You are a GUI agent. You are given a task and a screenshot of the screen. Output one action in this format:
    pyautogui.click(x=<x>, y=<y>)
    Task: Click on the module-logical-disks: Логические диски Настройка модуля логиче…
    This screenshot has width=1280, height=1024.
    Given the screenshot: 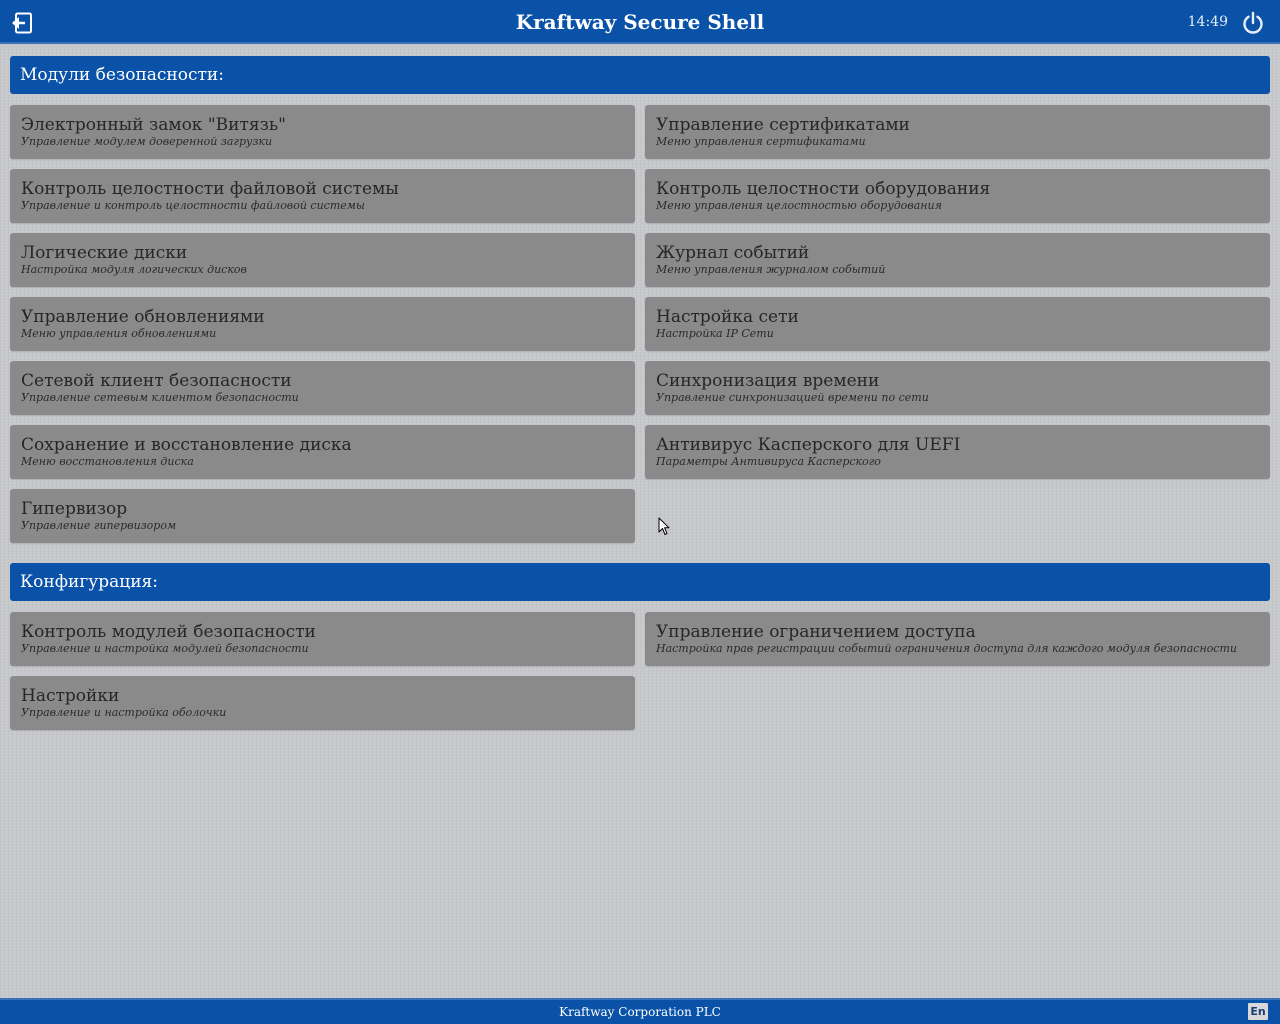 What is the action you would take?
    pyautogui.click(x=322, y=260)
    